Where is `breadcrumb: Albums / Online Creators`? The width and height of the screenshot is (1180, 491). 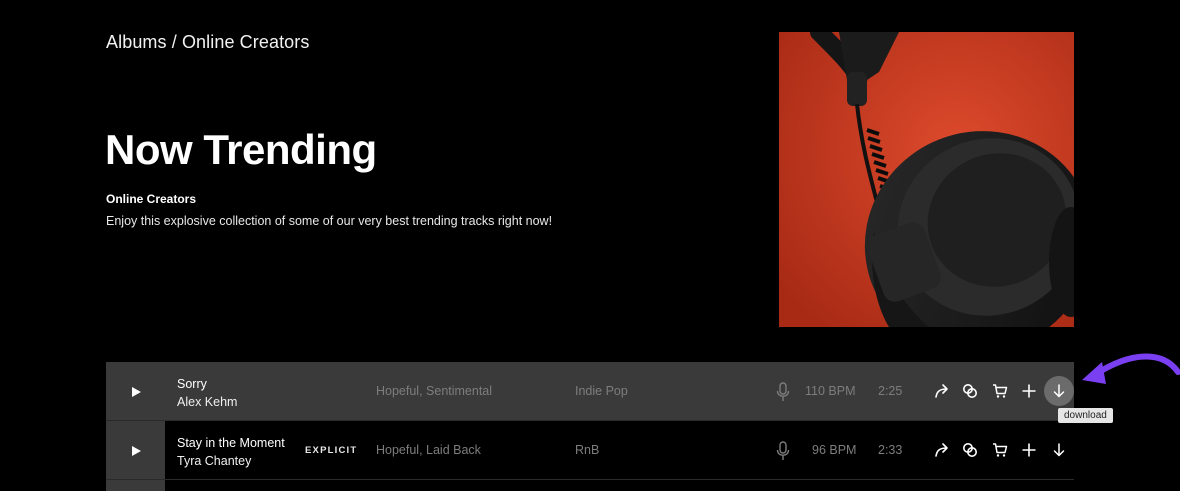 breadcrumb: Albums / Online Creators is located at coordinates (208, 42).